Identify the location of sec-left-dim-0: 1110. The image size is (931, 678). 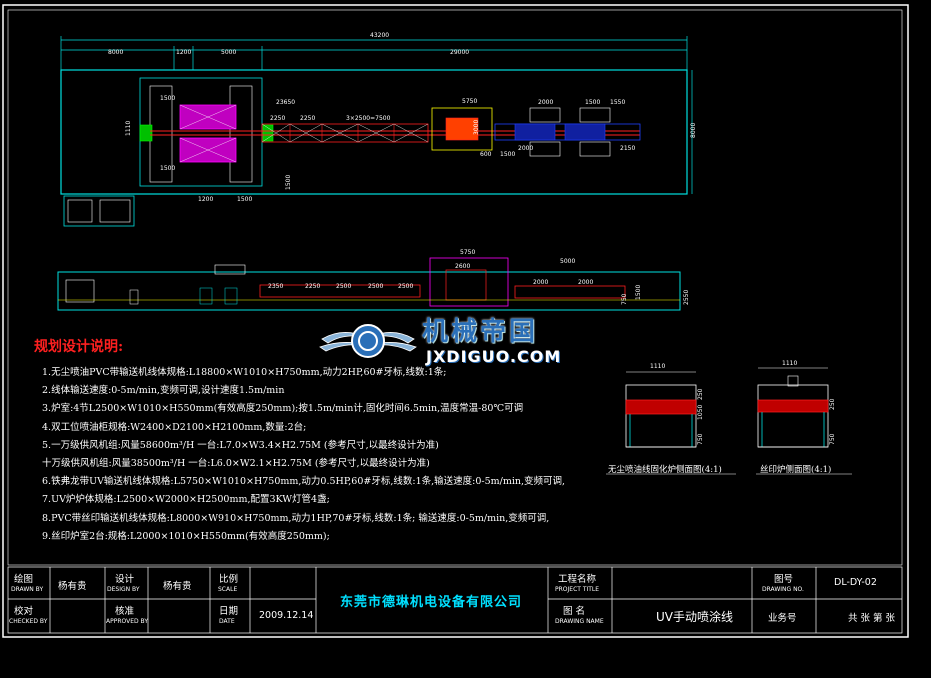
(657, 366).